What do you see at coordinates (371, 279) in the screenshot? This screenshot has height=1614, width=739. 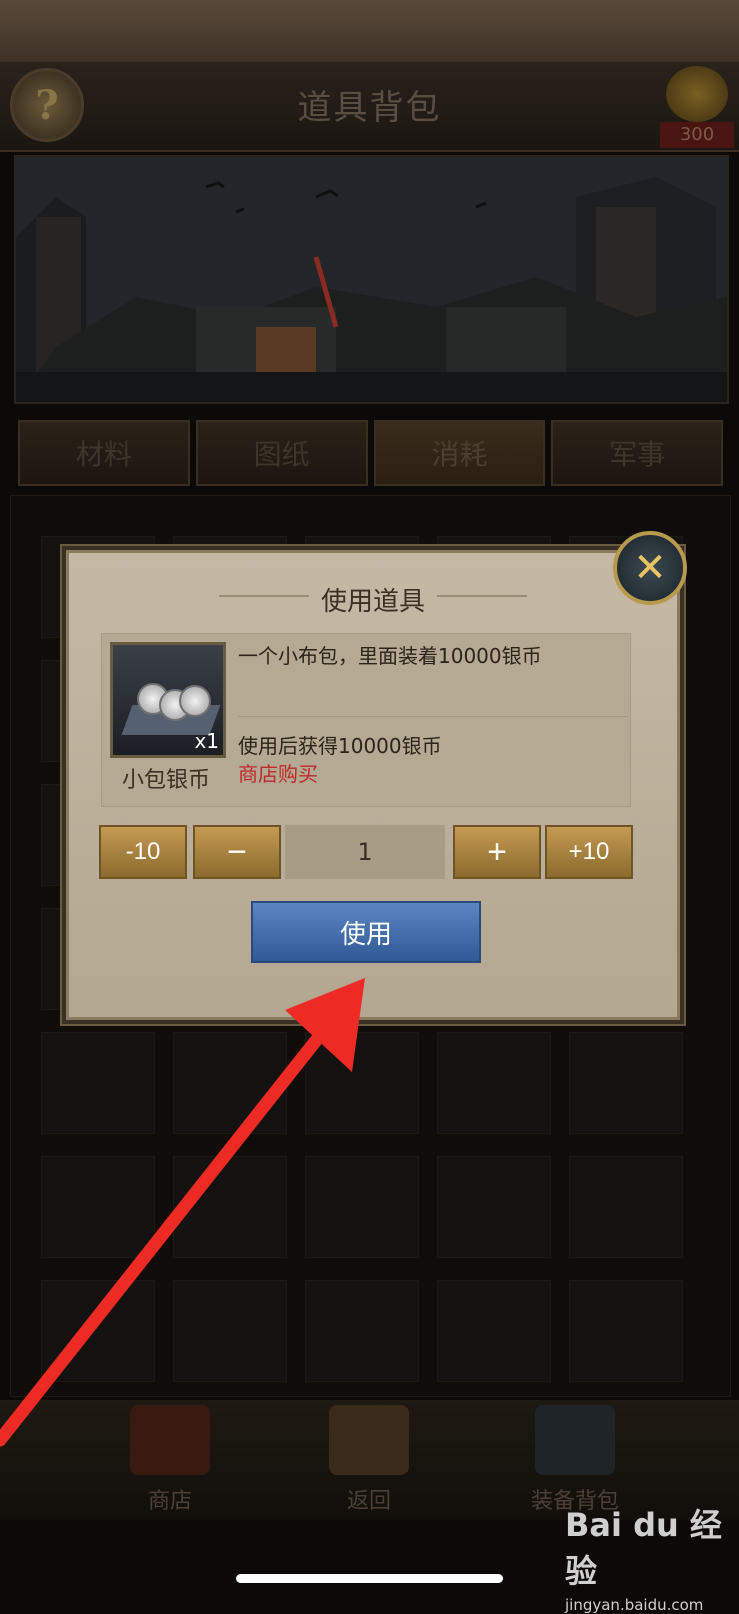 I see `banner-image` at bounding box center [371, 279].